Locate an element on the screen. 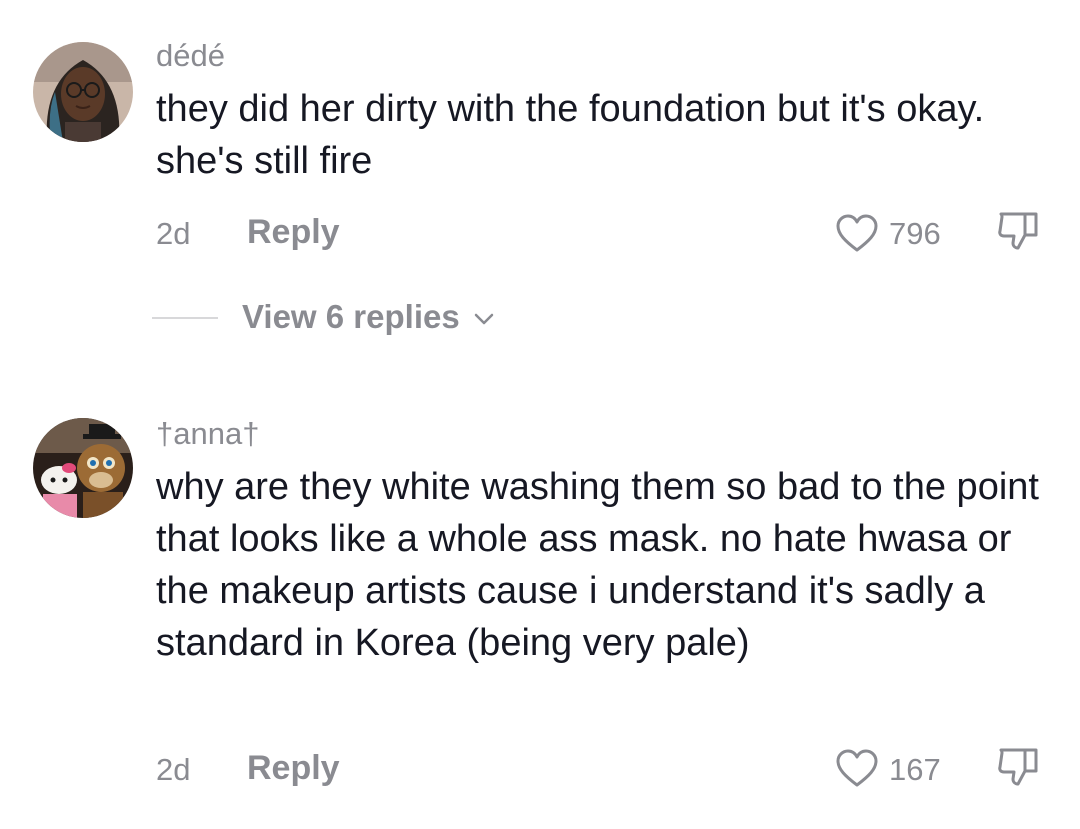 The height and width of the screenshot is (829, 1080). comment-username: dédé is located at coordinates (190, 56).